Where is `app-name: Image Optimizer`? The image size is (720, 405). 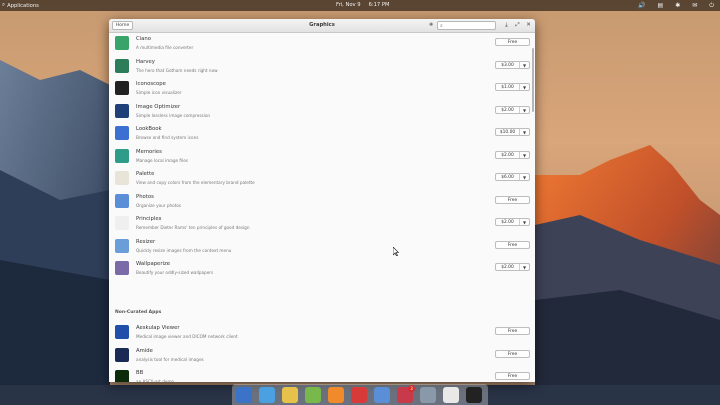
app-name: Image Optimizer is located at coordinates (158, 106).